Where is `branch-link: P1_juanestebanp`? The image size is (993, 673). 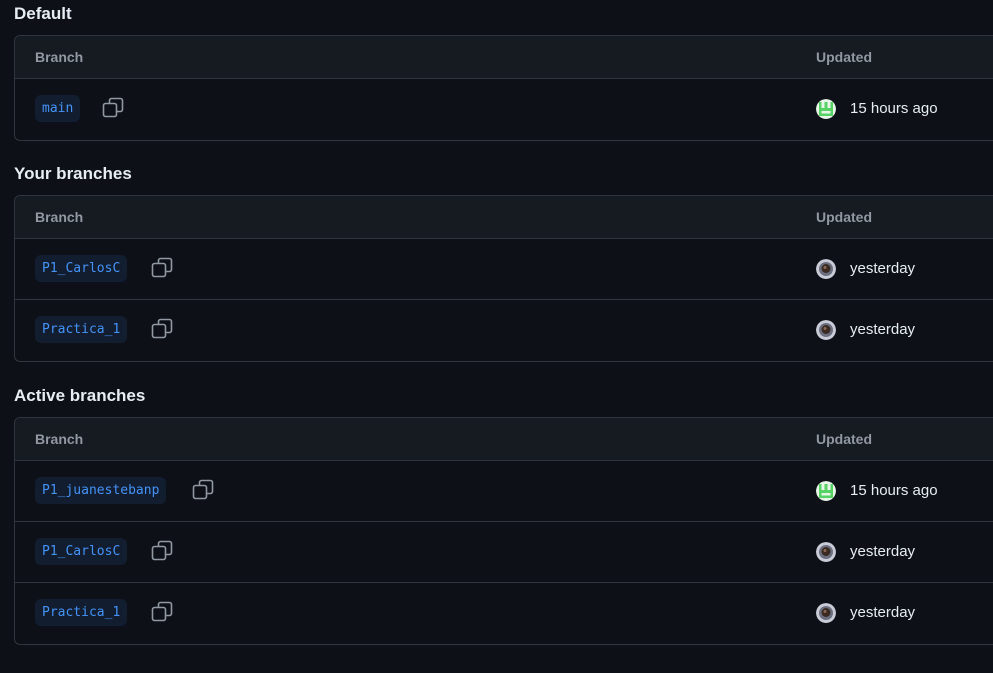 branch-link: P1_juanestebanp is located at coordinates (101, 490).